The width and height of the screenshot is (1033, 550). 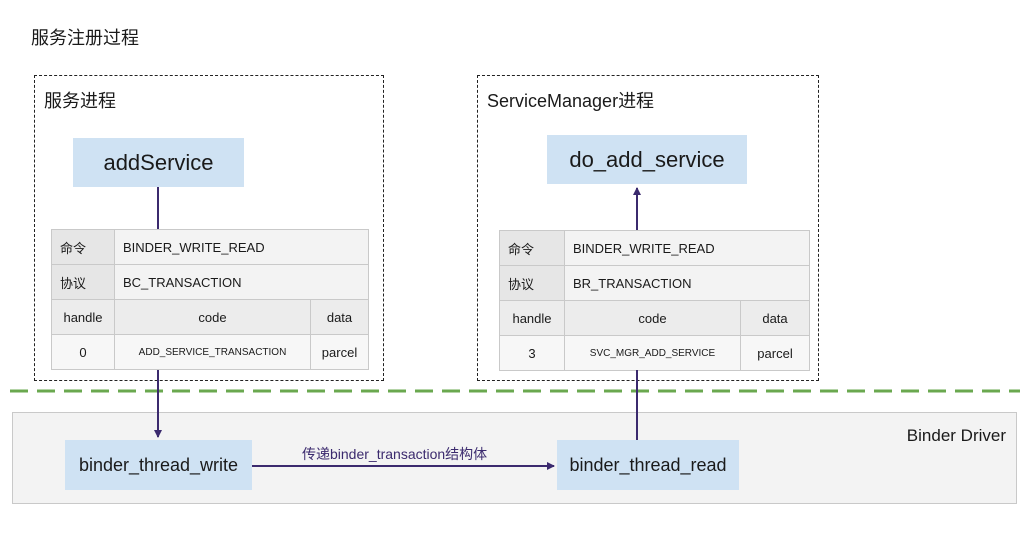 I want to click on client-protocol-row: 协议 BC_TRANSACTION, so click(x=210, y=282).